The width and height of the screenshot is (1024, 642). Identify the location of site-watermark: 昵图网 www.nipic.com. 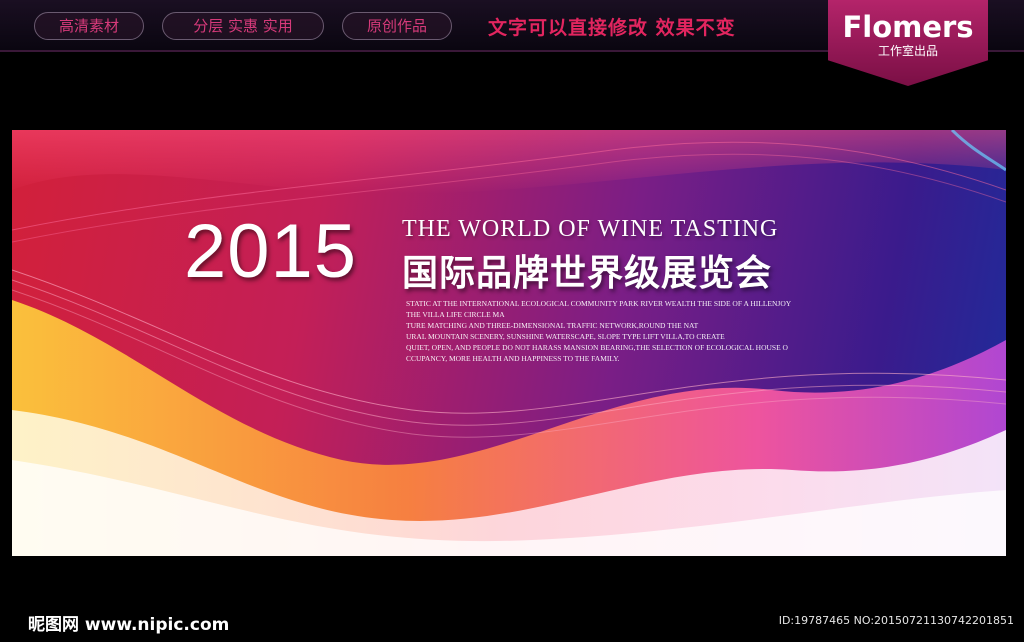
(129, 625).